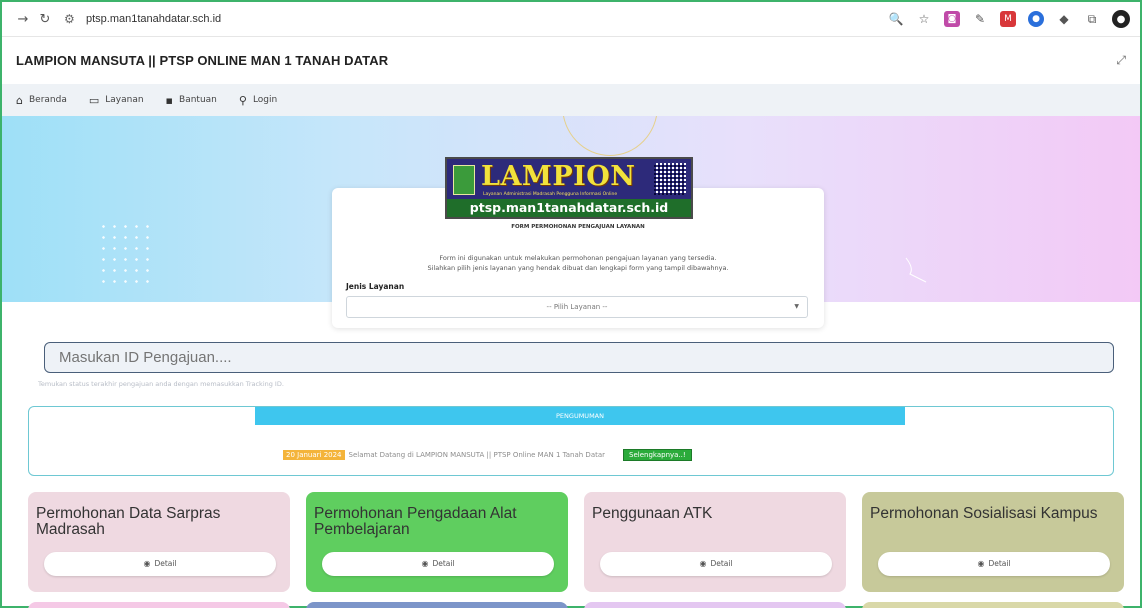 The image size is (1142, 608). I want to click on back-icon: →, so click(23, 19).